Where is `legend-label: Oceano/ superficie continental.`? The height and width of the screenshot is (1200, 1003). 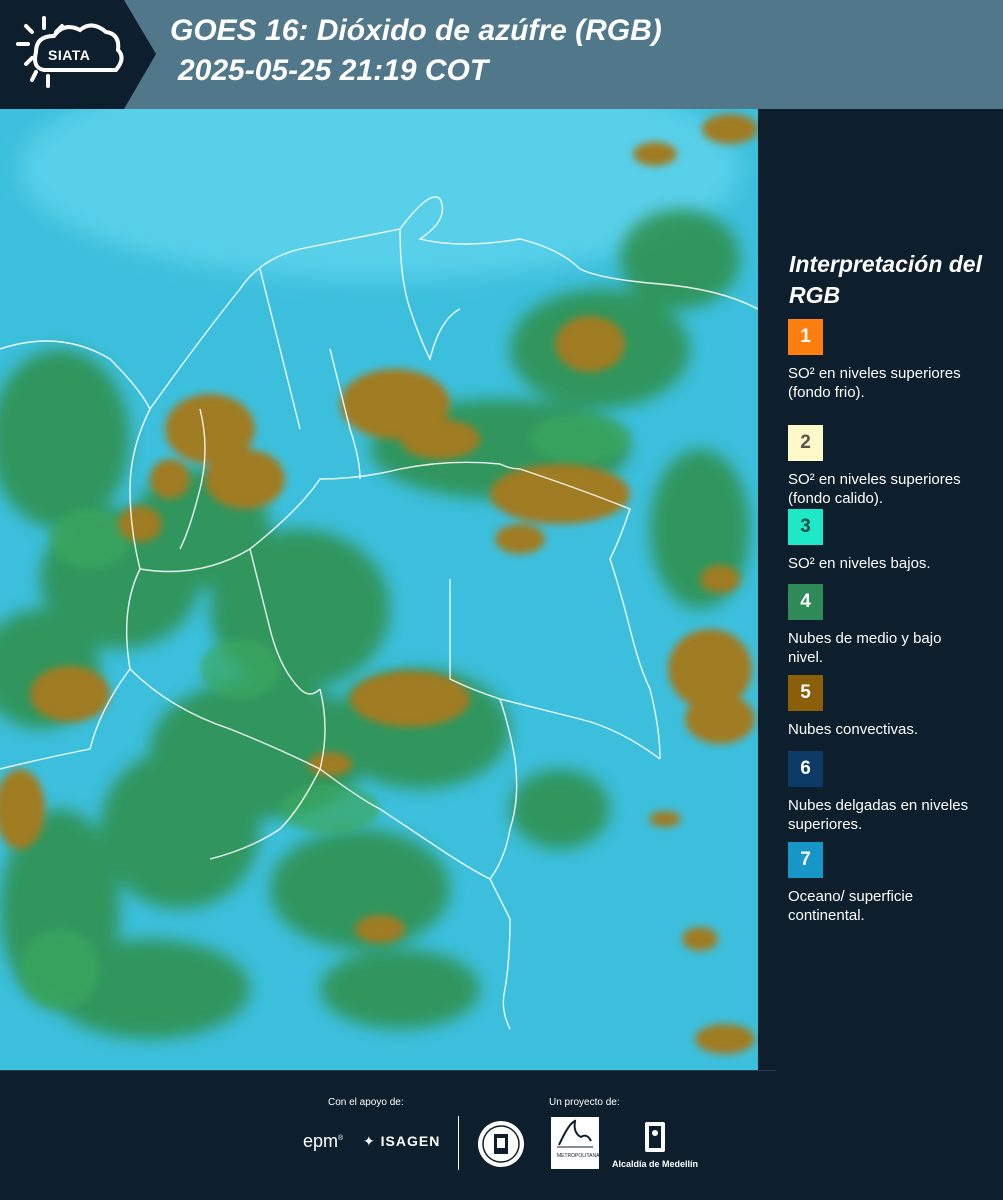
legend-label: Oceano/ superficie continental. is located at coordinates (851, 906).